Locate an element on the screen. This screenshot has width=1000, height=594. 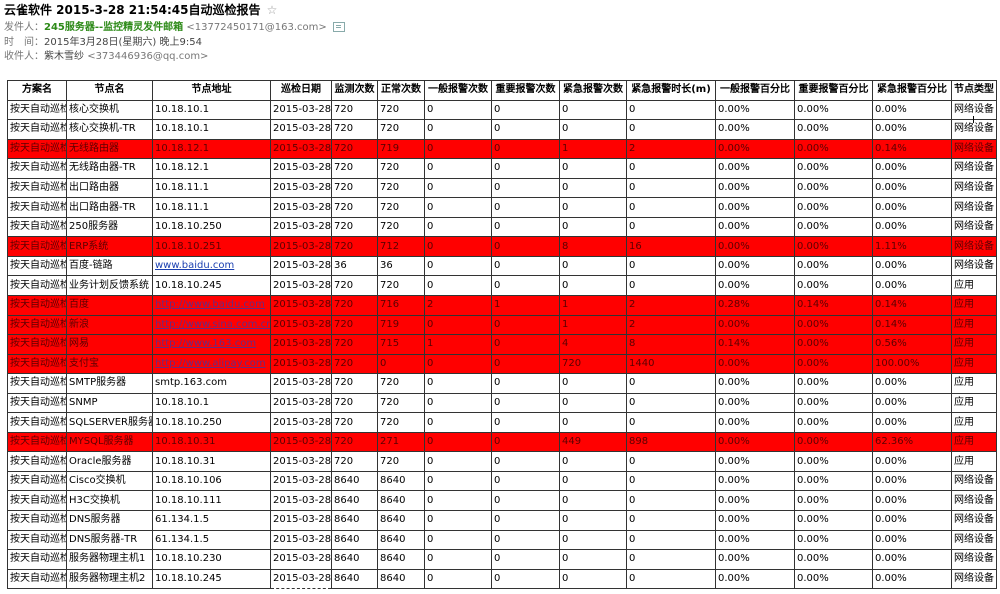
urgent-alarm-duration-cell: 1440 is located at coordinates (671, 364).